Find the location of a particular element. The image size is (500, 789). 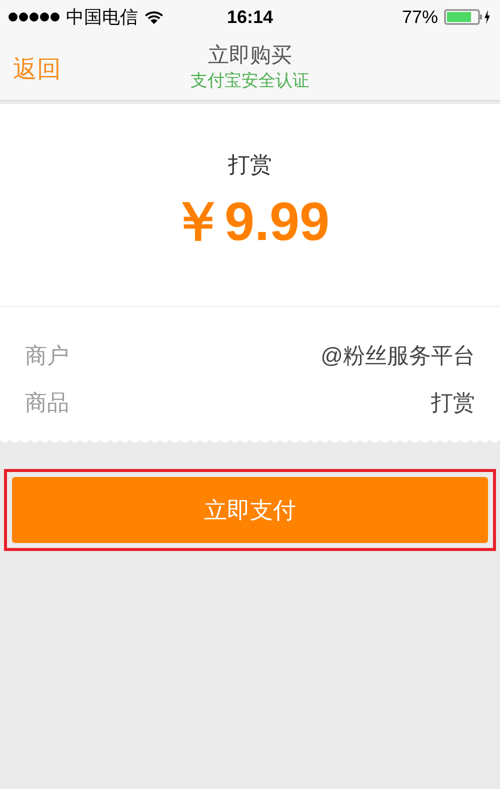

battery-charging-icon is located at coordinates (468, 17).